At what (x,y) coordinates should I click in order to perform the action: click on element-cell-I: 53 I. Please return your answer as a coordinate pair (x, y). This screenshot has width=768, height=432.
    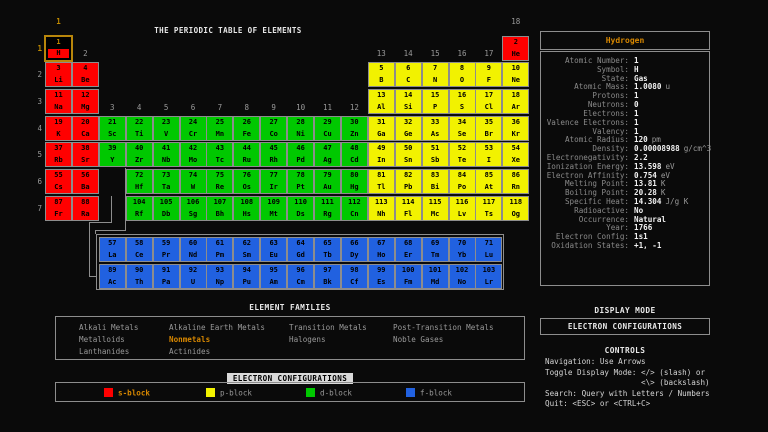
    Looking at the image, I should click on (489, 155).